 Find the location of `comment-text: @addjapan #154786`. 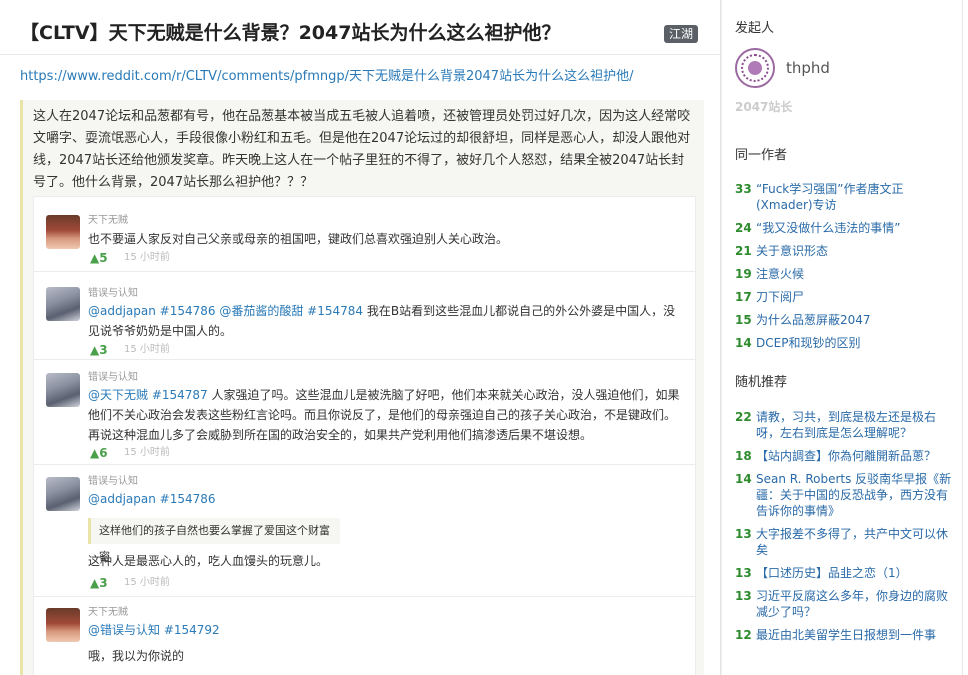

comment-text: @addjapan #154786 is located at coordinates (385, 499).